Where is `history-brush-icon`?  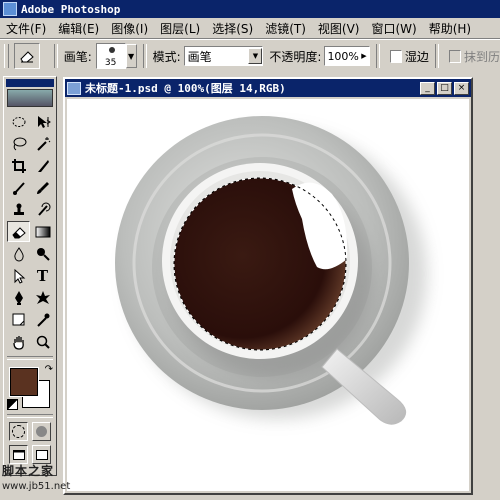
history-brush-icon is located at coordinates (43, 209).